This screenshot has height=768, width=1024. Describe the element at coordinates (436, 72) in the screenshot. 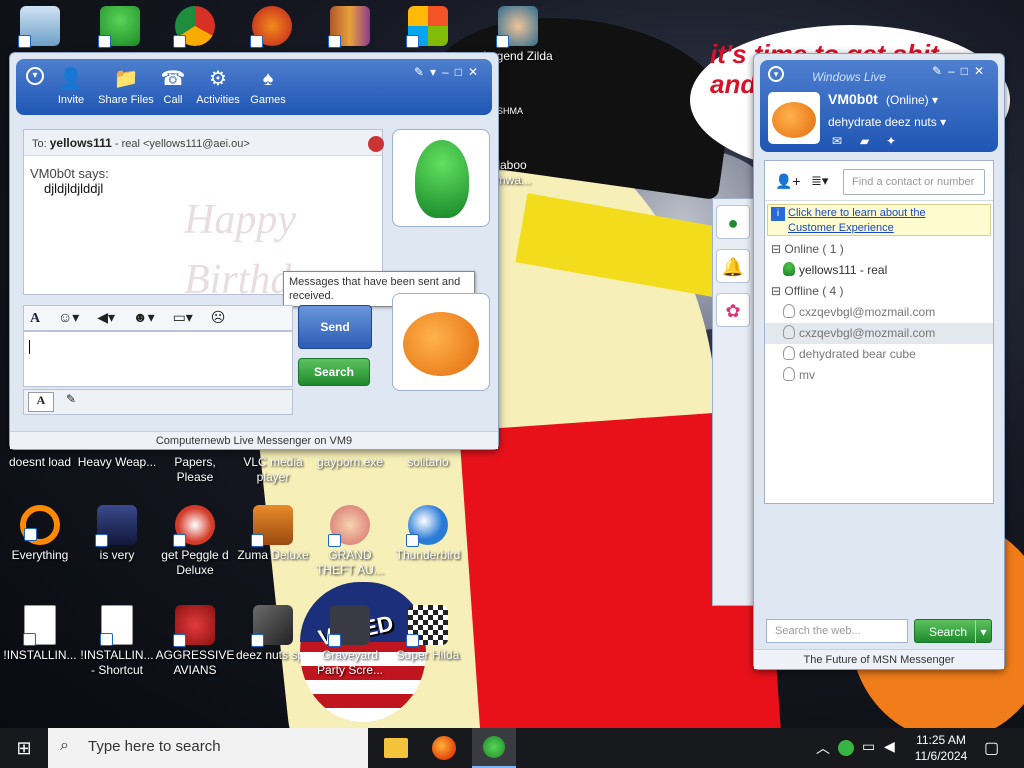

I see `dropdown-icon: ▾` at that location.